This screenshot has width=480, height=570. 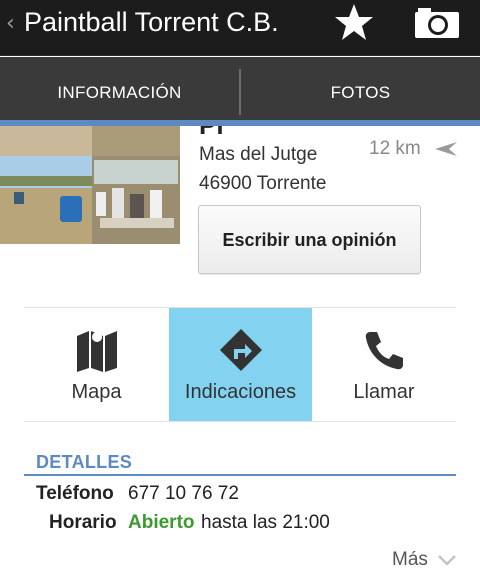 I want to click on camera-button, so click(x=438, y=22).